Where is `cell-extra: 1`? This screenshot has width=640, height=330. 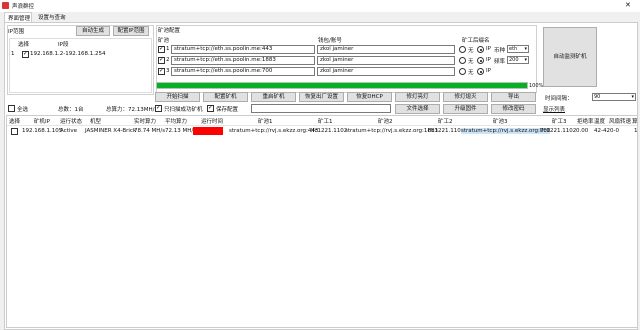
cell-extra: 1 is located at coordinates (636, 131).